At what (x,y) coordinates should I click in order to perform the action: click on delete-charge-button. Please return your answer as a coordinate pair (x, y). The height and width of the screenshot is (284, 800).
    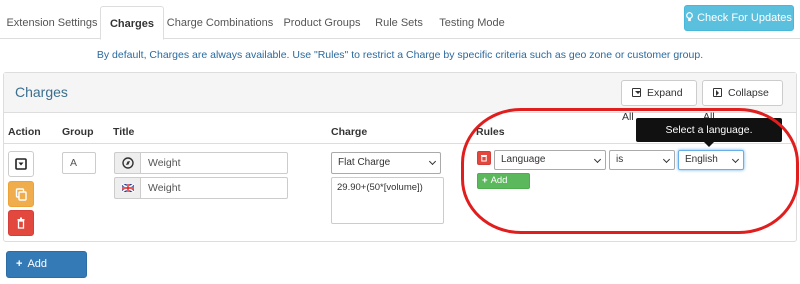
    Looking at the image, I should click on (21, 223).